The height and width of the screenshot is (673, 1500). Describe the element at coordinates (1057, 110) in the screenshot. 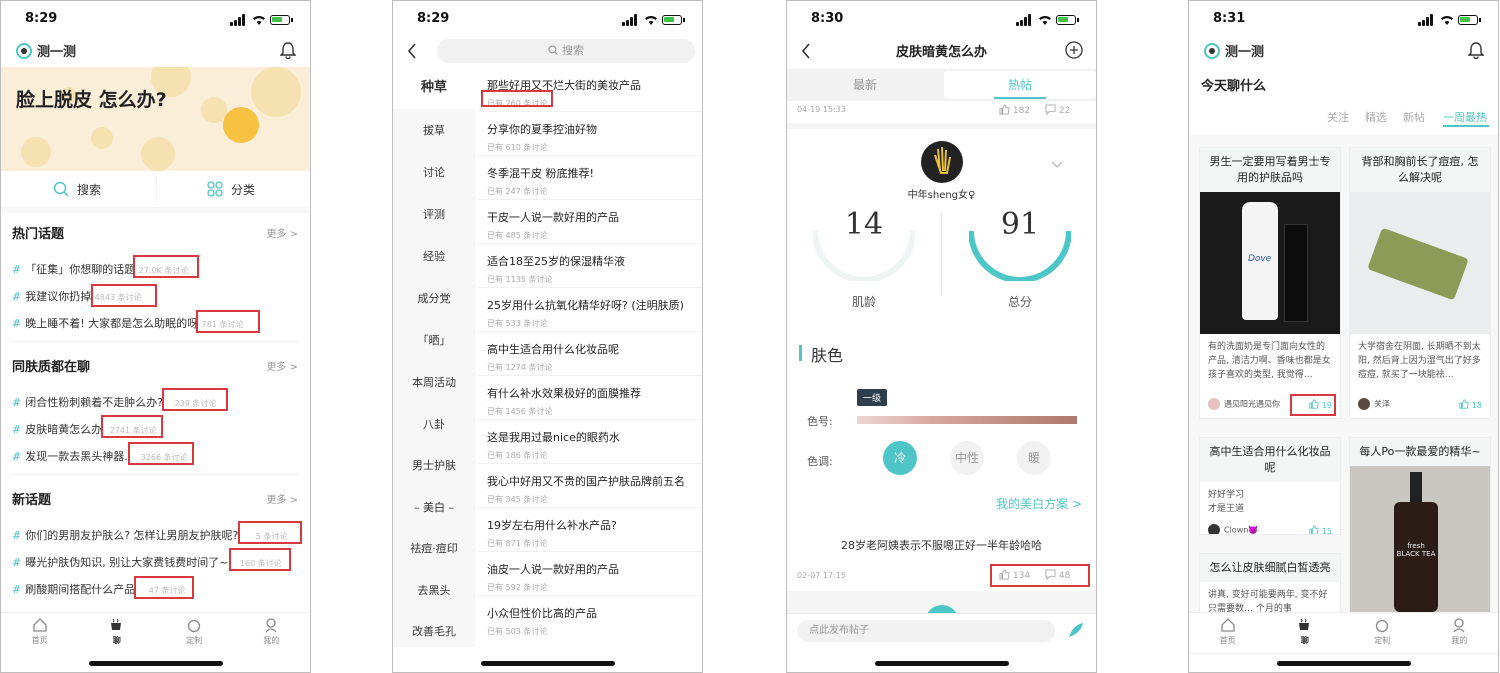

I see `comment-button: 22` at that location.